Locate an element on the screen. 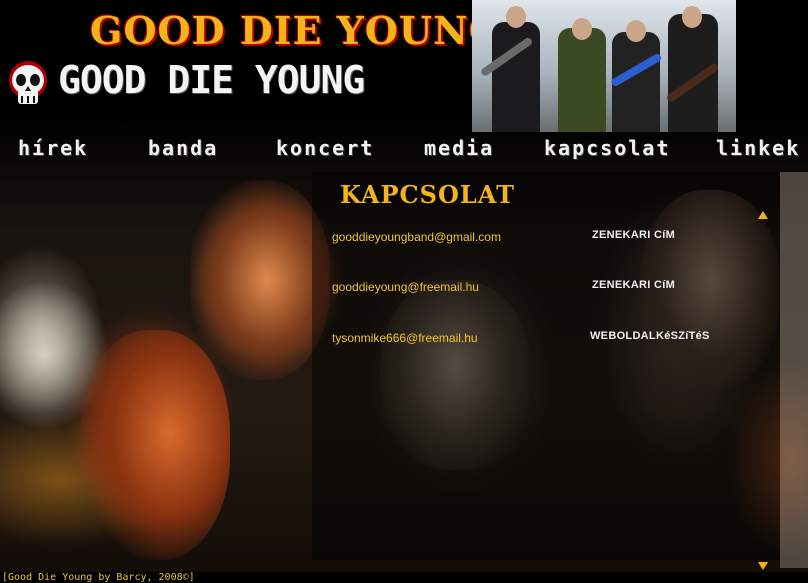  triangle-down-icon is located at coordinates (763, 566).